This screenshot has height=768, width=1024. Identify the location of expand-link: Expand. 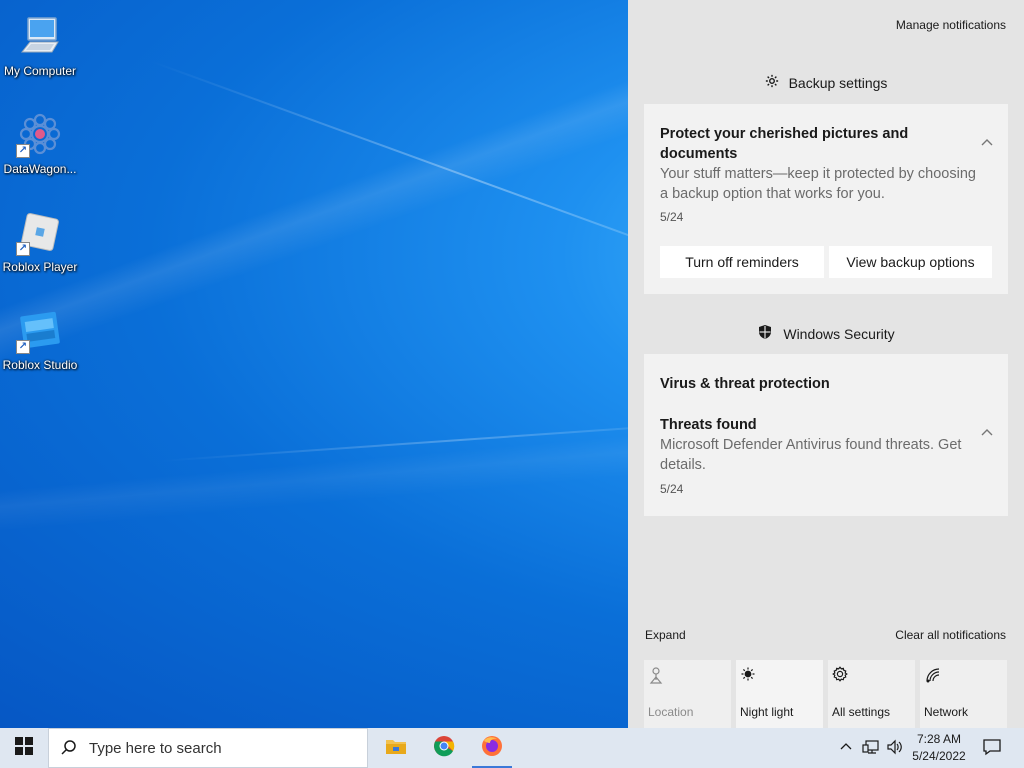
(665, 635).